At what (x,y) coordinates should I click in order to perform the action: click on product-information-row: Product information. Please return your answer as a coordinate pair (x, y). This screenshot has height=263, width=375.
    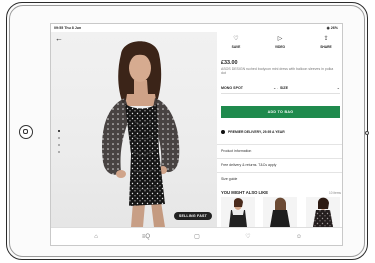
    Looking at the image, I should click on (279, 151).